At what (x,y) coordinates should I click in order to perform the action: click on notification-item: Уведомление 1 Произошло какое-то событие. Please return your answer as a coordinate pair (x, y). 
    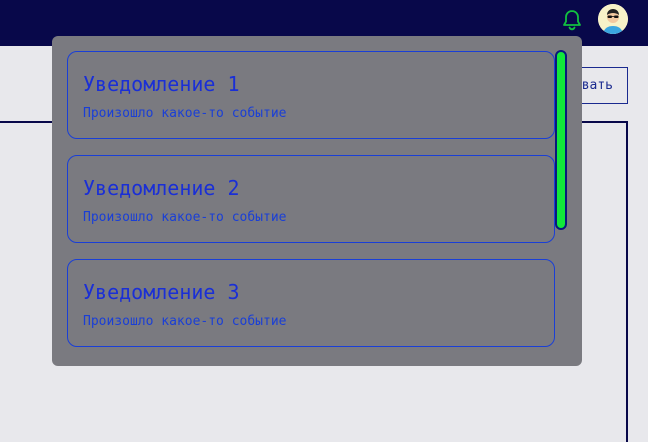
    Looking at the image, I should click on (311, 95).